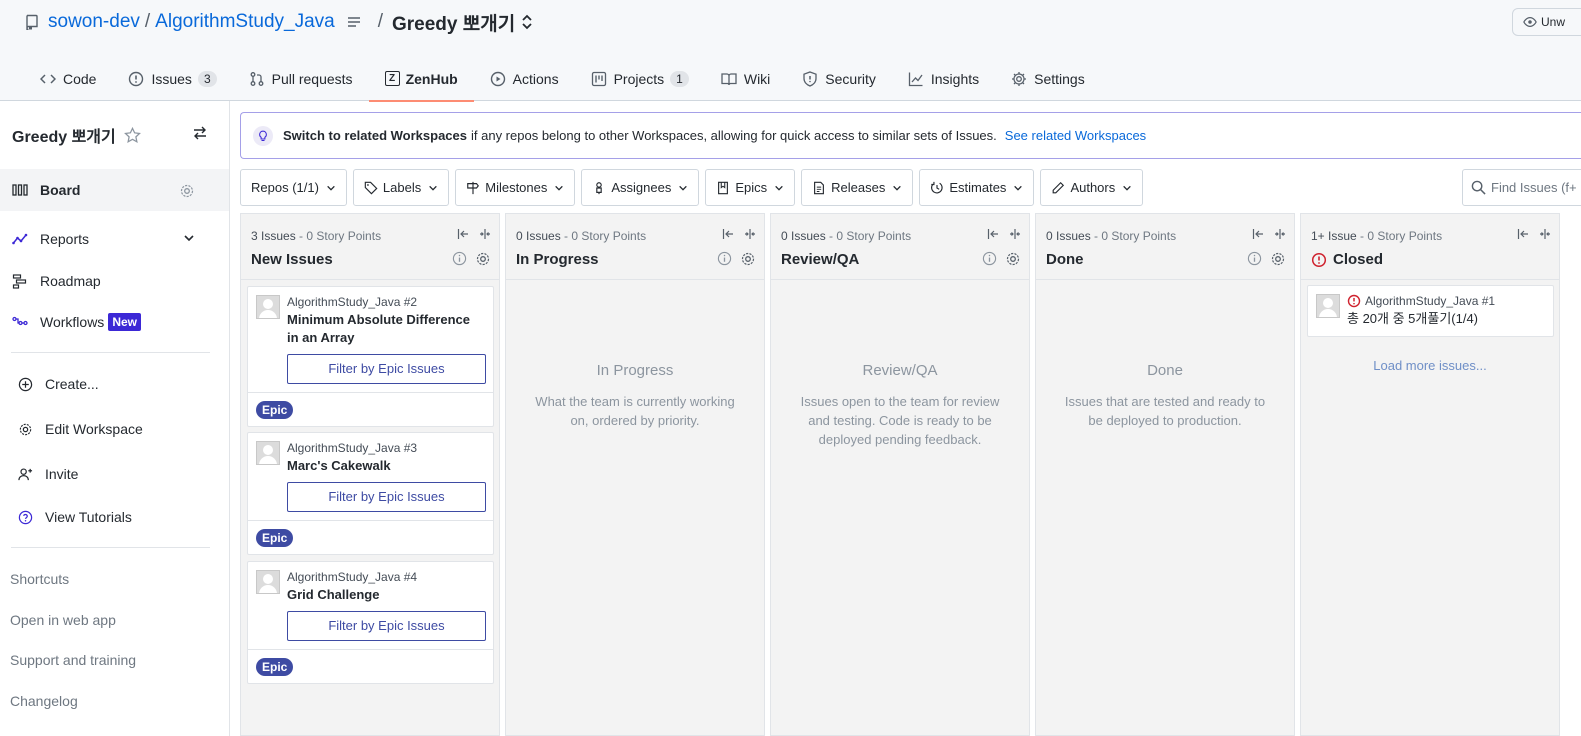 The height and width of the screenshot is (736, 1581). Describe the element at coordinates (955, 78) in the screenshot. I see `tab-label: Insights` at that location.